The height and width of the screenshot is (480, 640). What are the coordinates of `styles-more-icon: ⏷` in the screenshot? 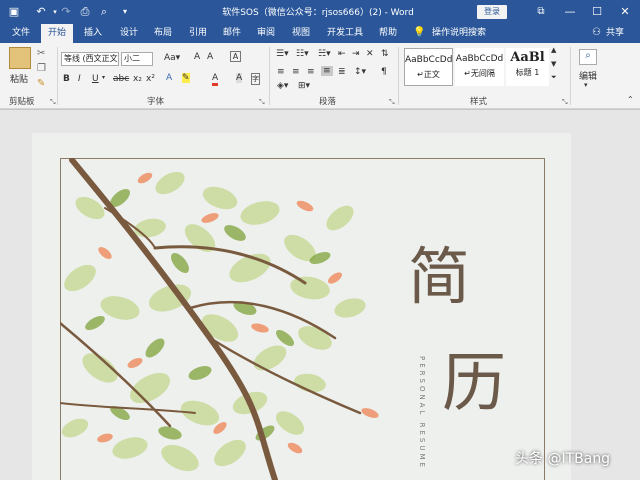 It's located at (554, 77).